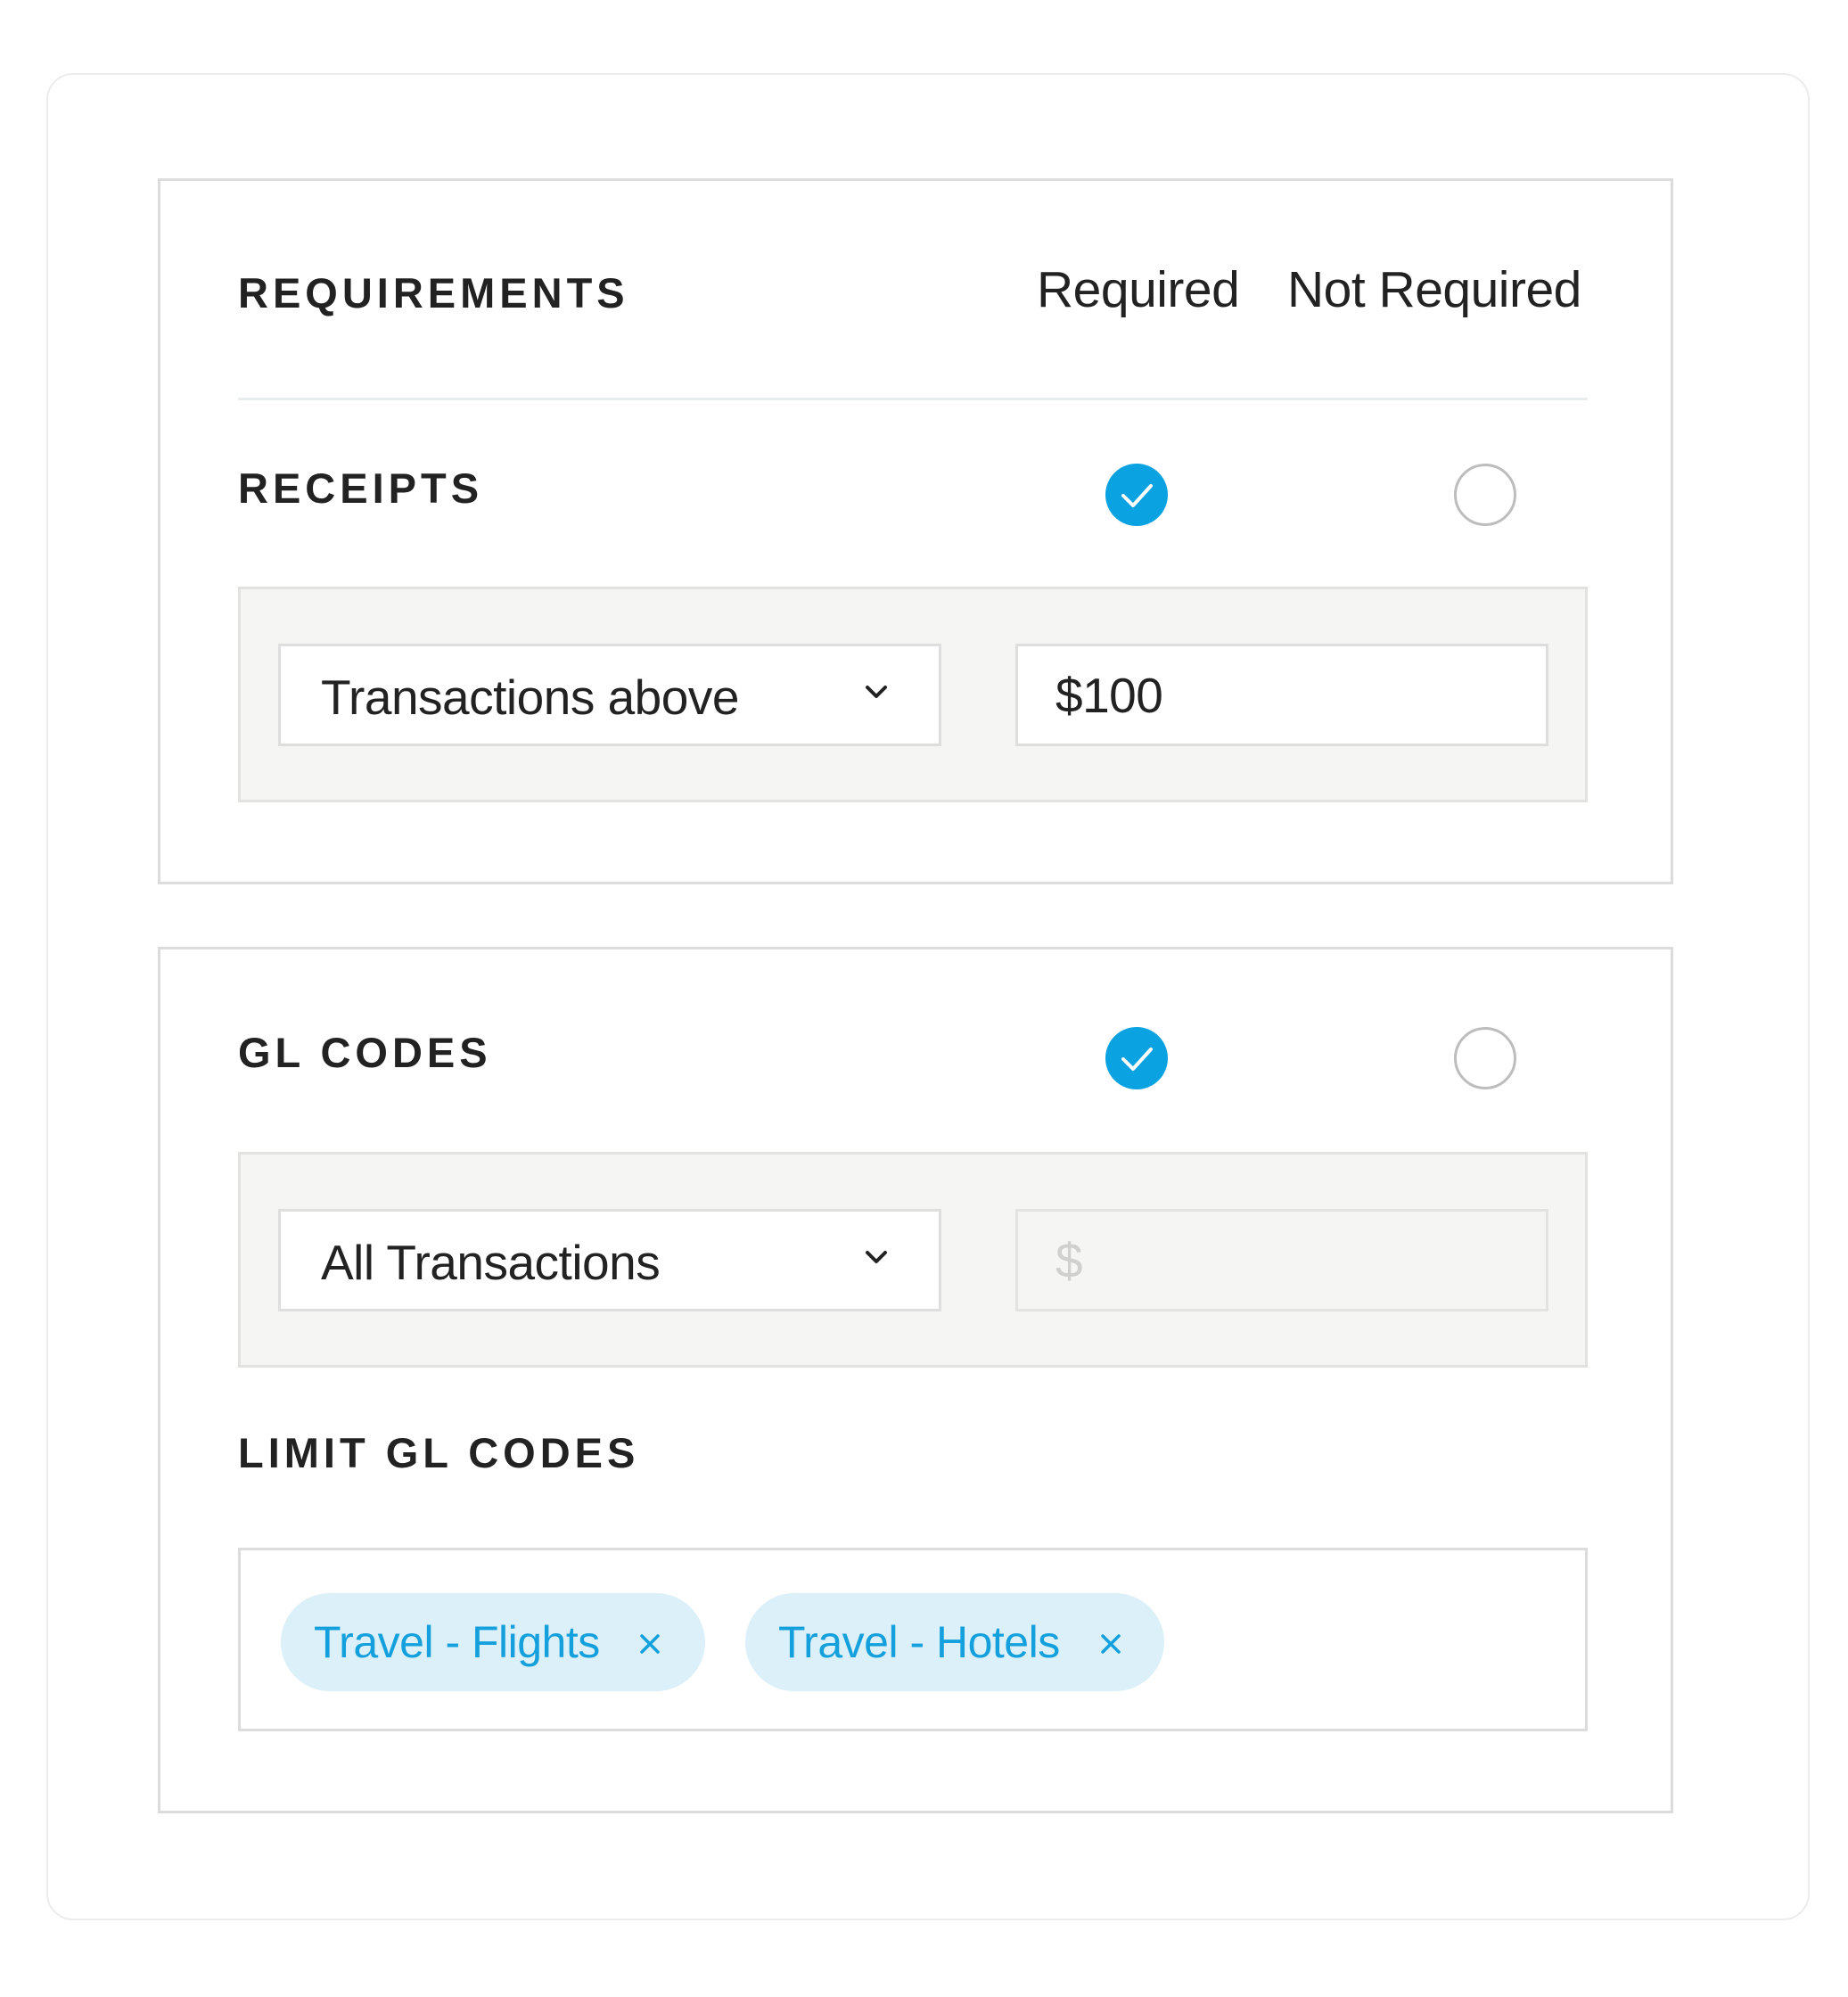 Image resolution: width=1848 pixels, height=1997 pixels. I want to click on tag-label: Travel - Hotels, so click(919, 1642).